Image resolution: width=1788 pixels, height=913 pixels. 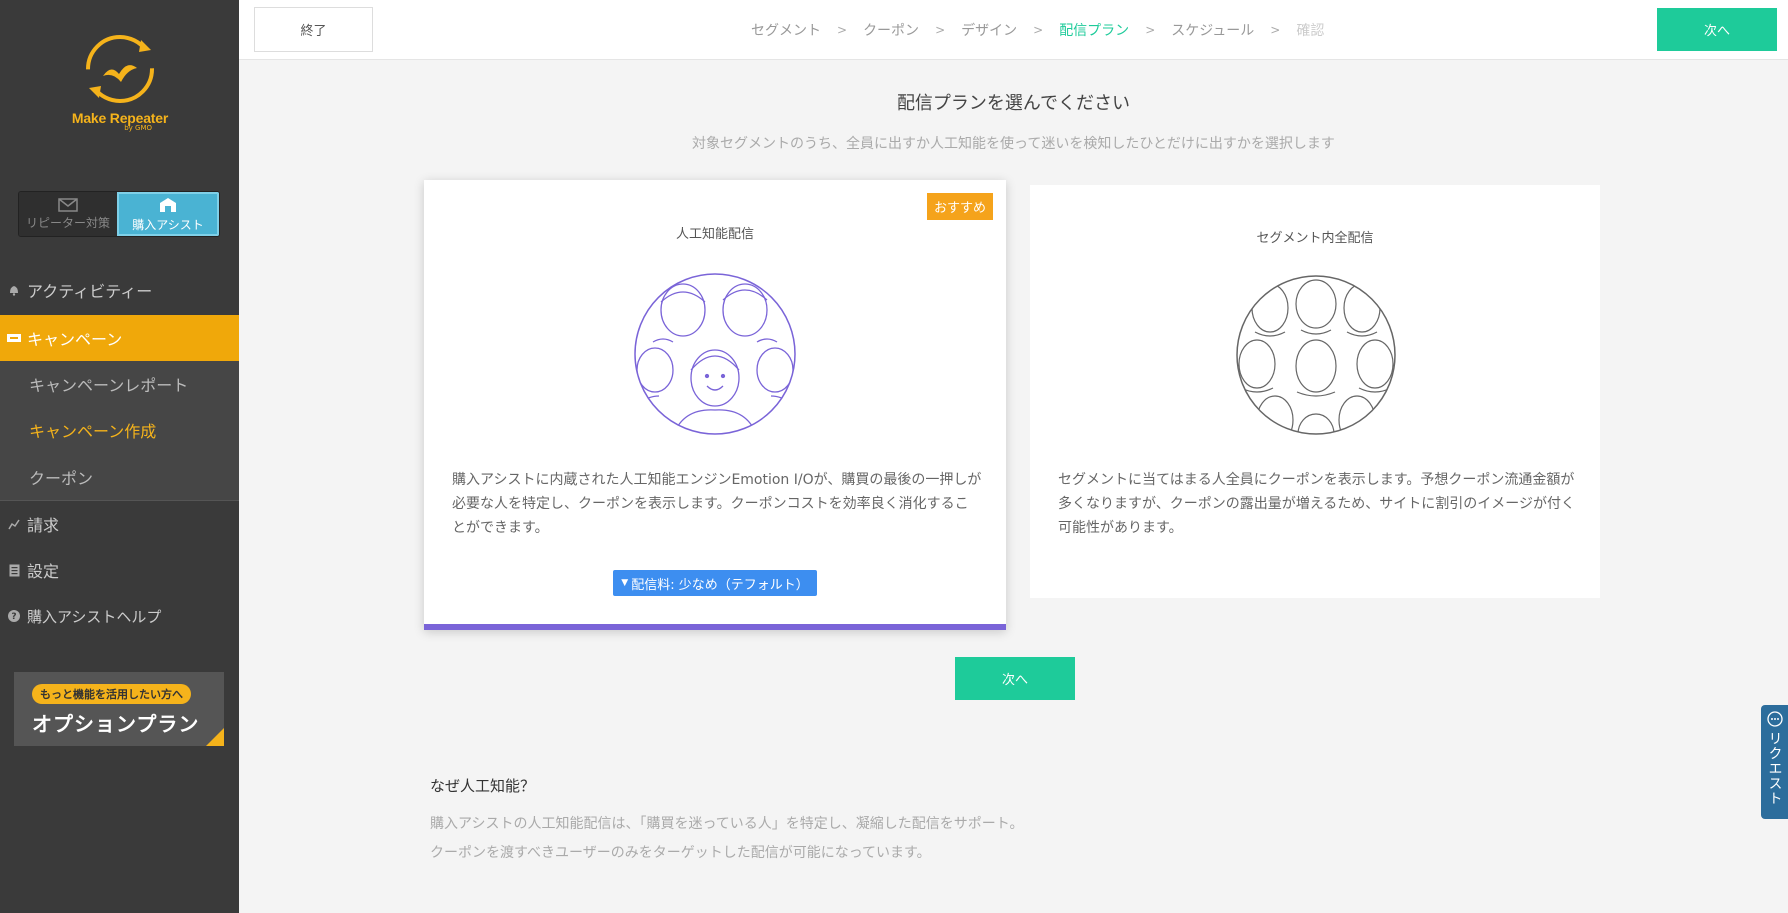 What do you see at coordinates (93, 431) in the screenshot?
I see `sidebar-item-label: キャンペーン作成` at bounding box center [93, 431].